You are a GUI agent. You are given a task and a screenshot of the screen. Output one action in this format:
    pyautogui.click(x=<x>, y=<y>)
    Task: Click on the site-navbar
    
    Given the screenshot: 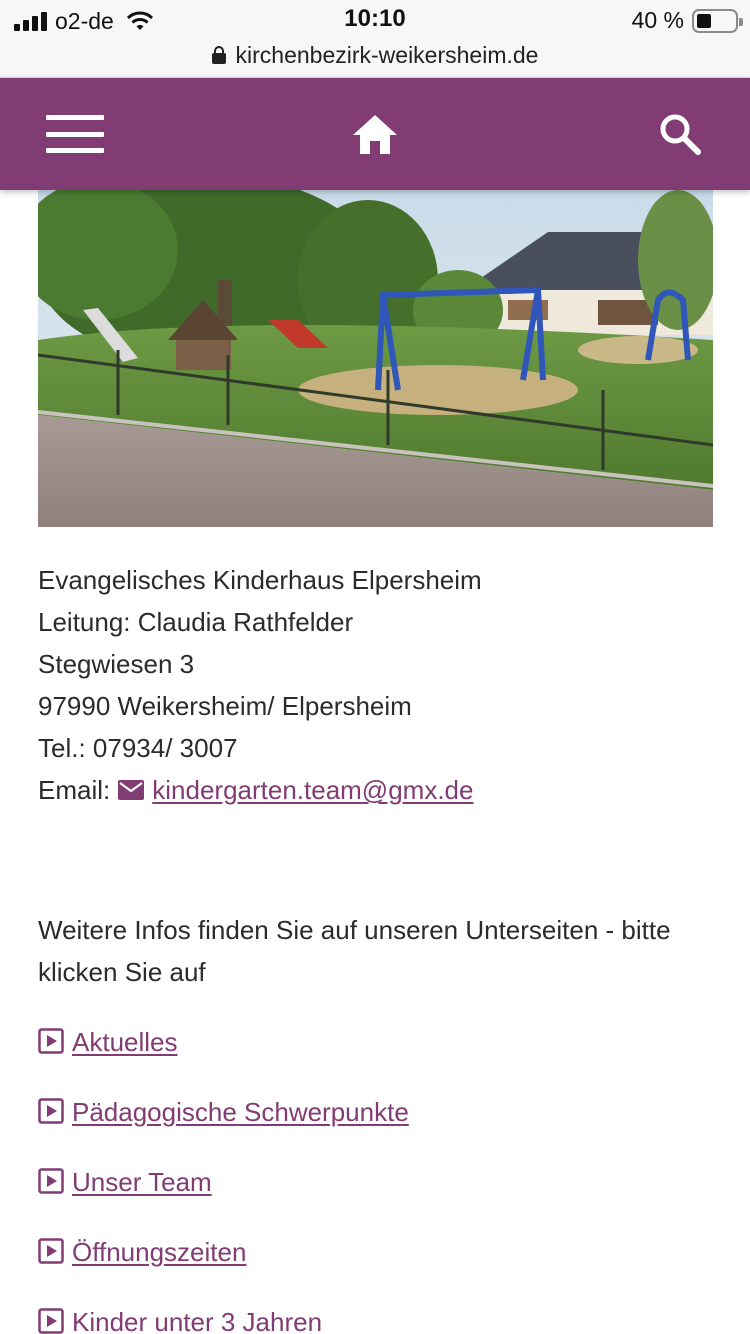 What is the action you would take?
    pyautogui.click(x=375, y=134)
    